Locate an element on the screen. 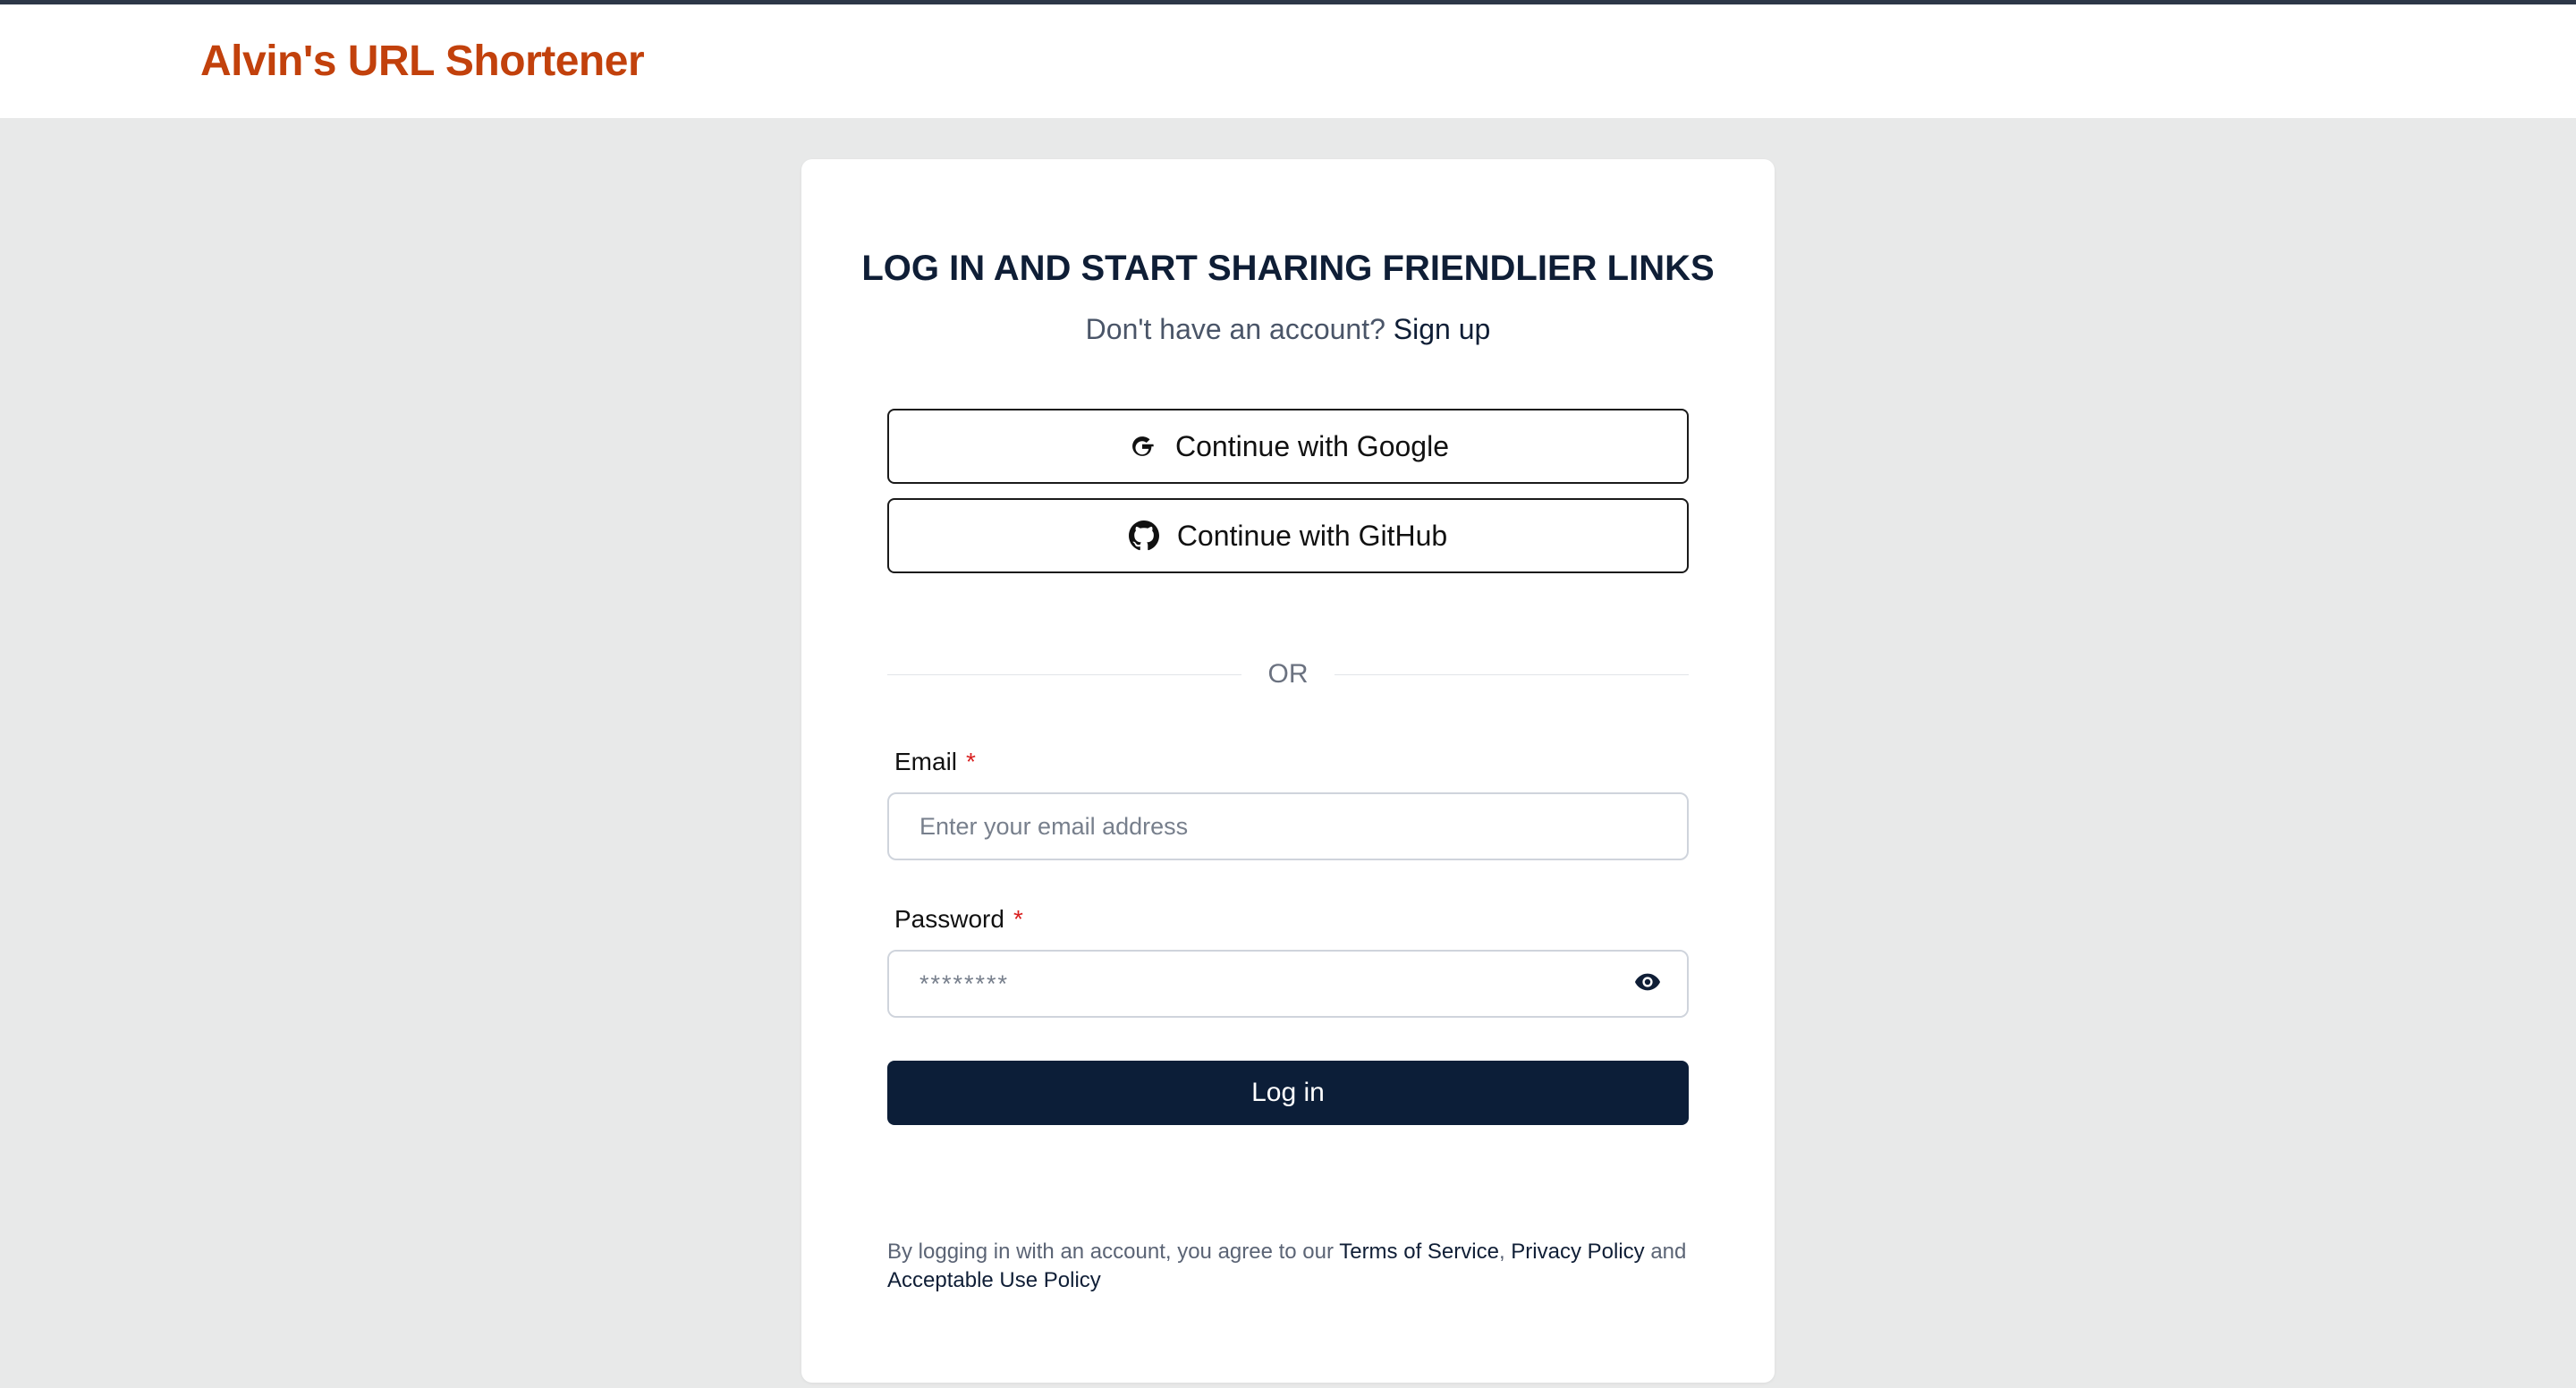  google-icon is located at coordinates (1142, 446).